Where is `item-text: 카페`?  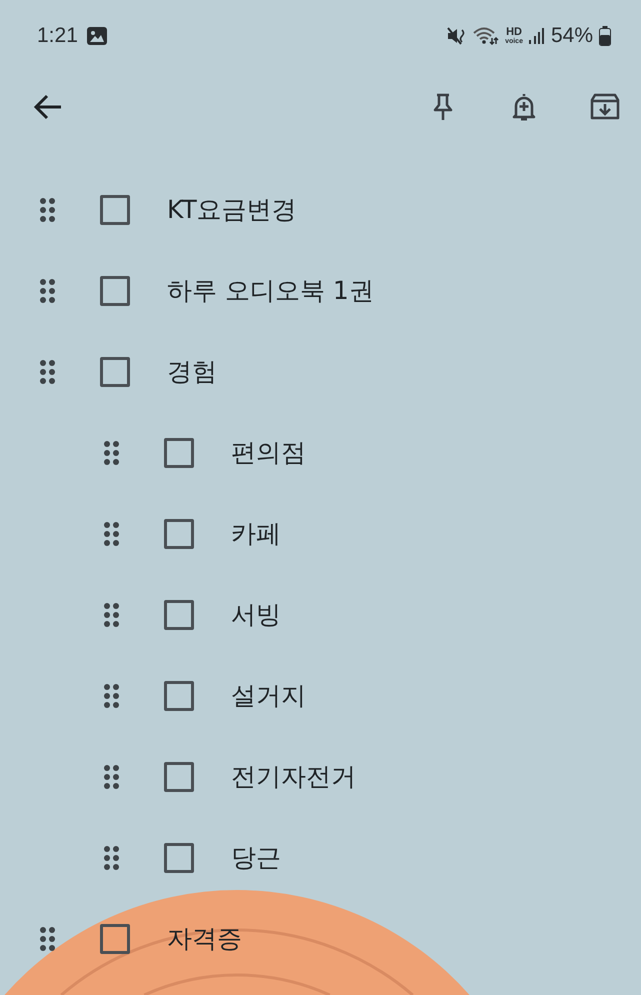 item-text: 카페 is located at coordinates (256, 533).